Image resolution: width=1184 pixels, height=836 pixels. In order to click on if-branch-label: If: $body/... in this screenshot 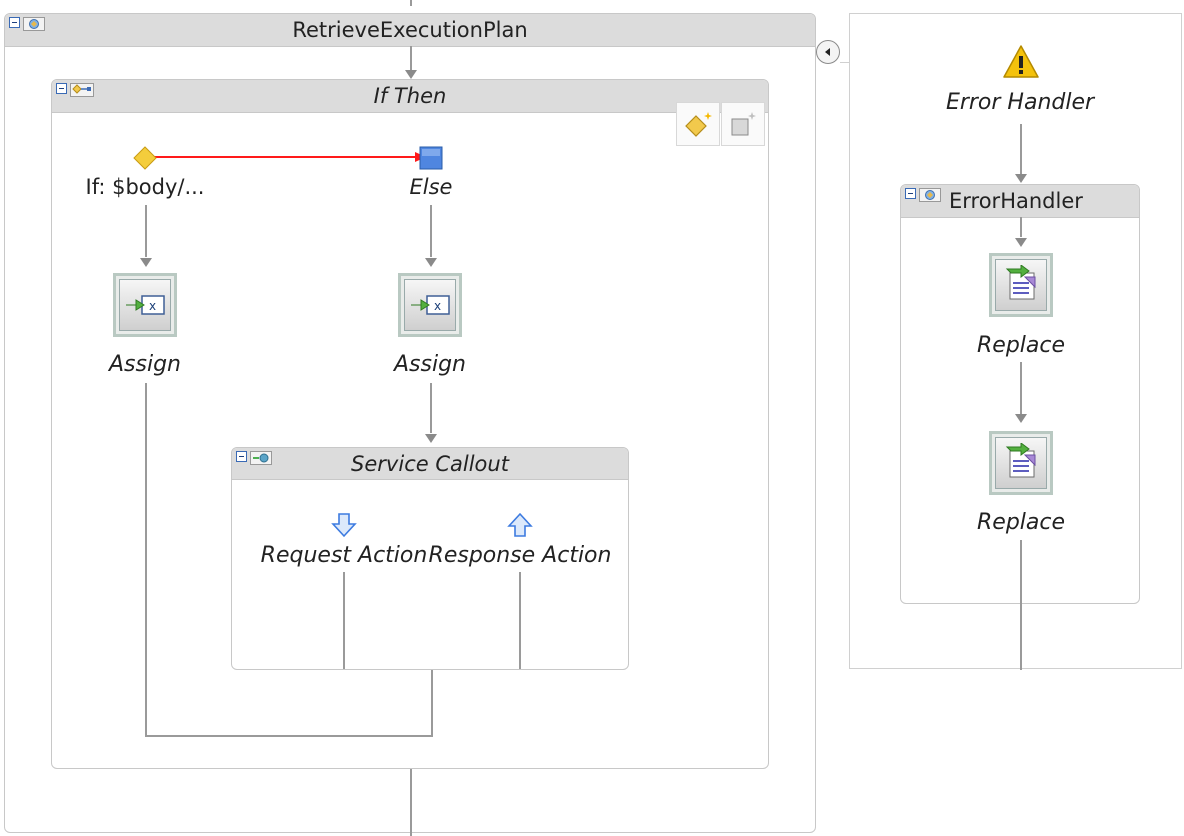, I will do `click(145, 187)`.